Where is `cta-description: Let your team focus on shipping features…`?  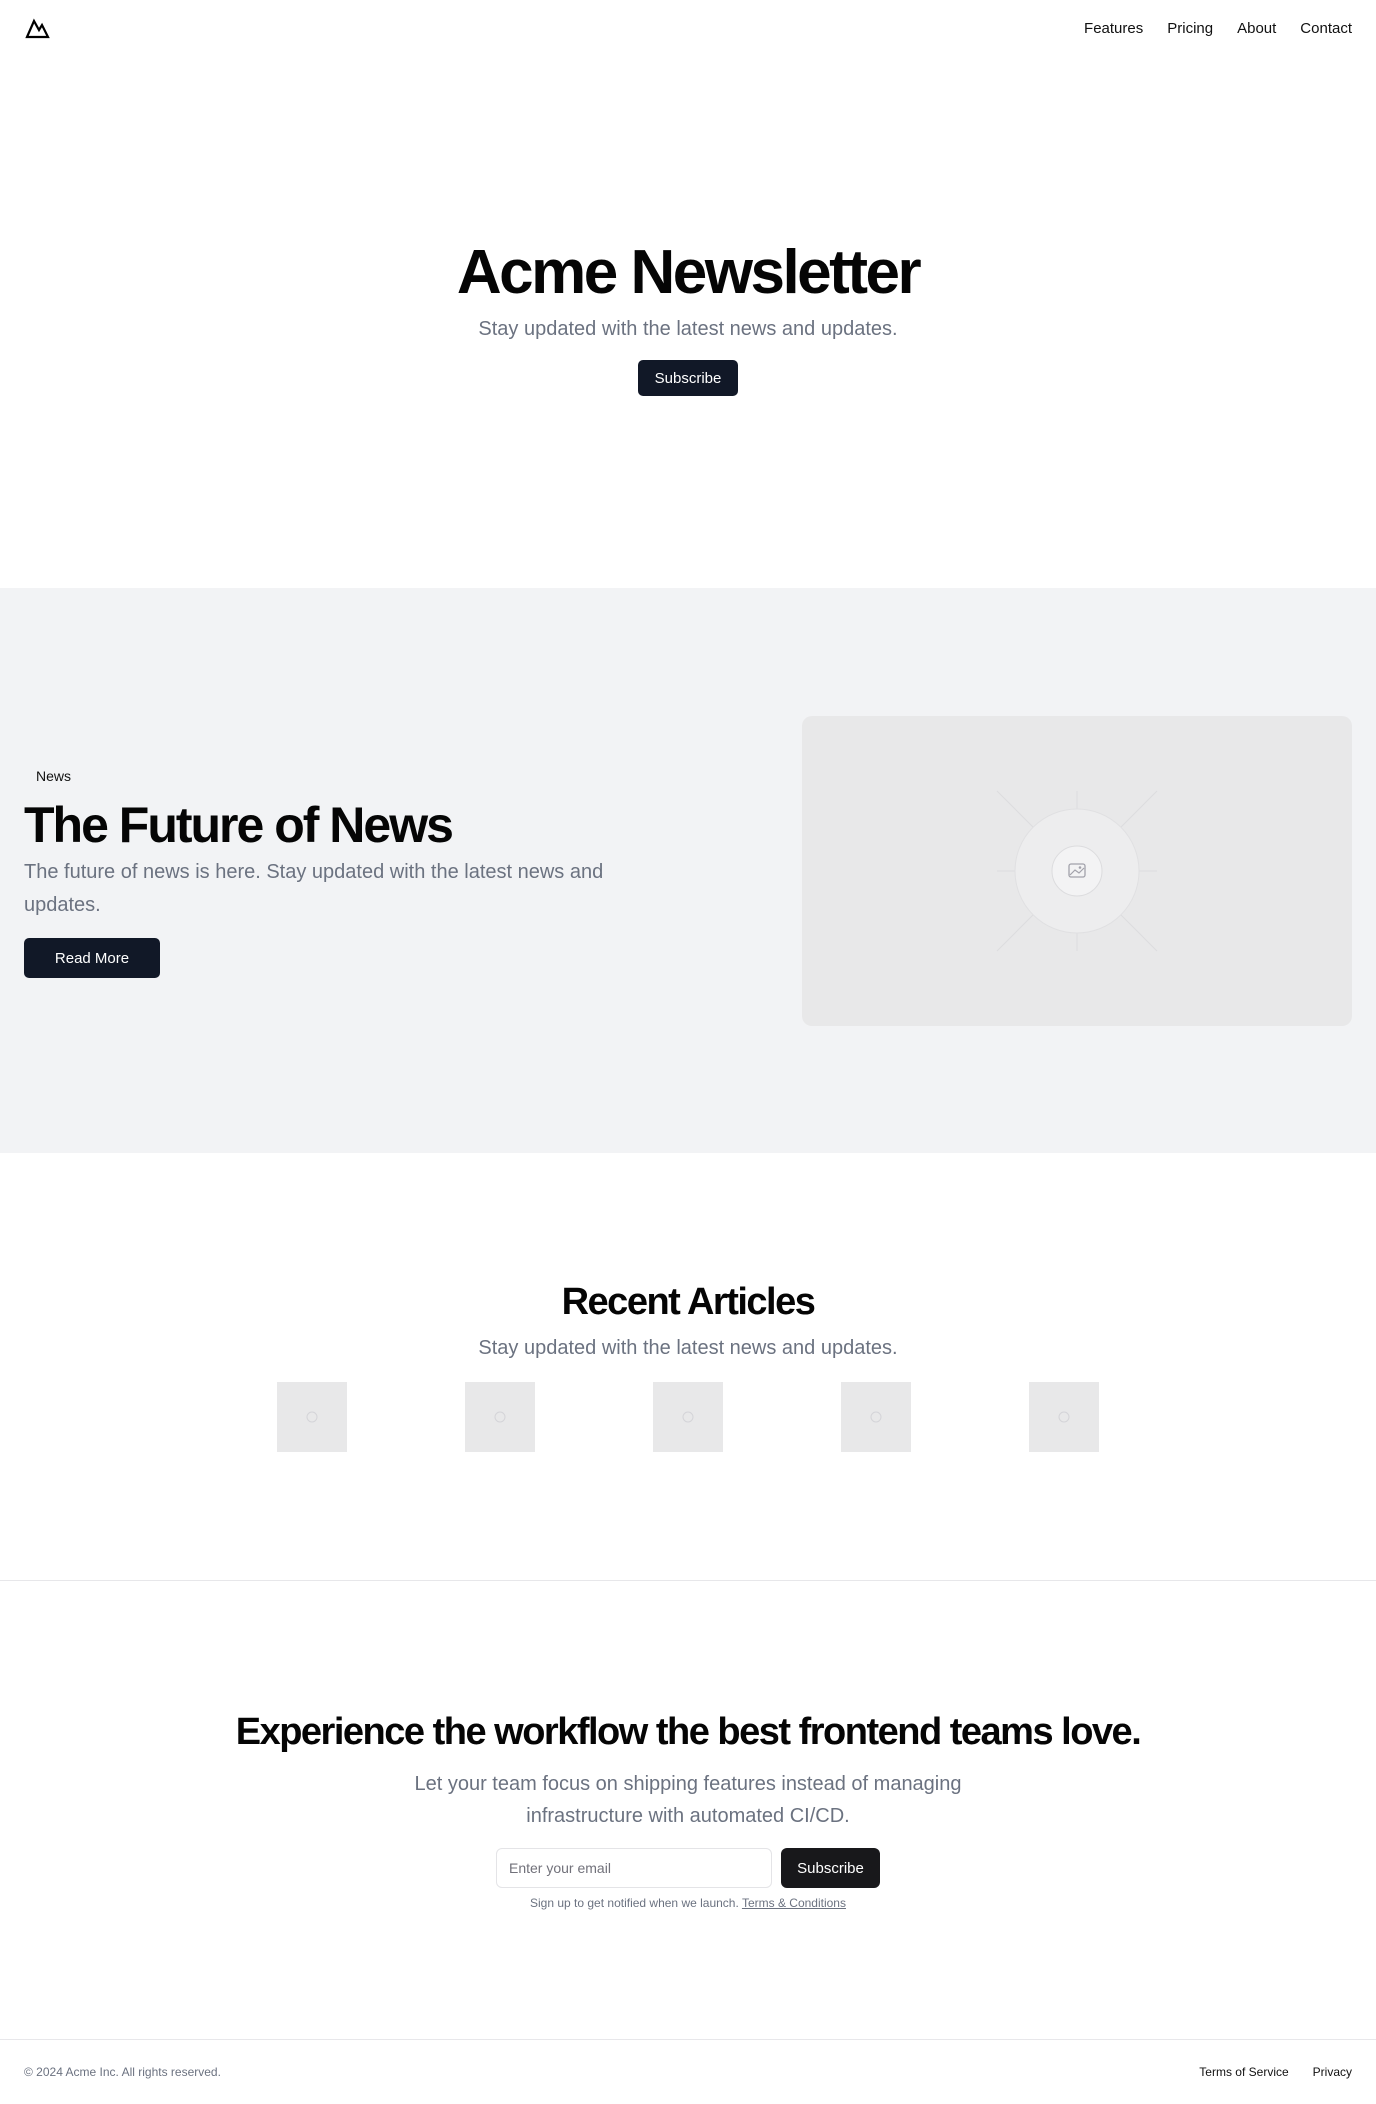 cta-description: Let your team focus on shipping features… is located at coordinates (688, 1800).